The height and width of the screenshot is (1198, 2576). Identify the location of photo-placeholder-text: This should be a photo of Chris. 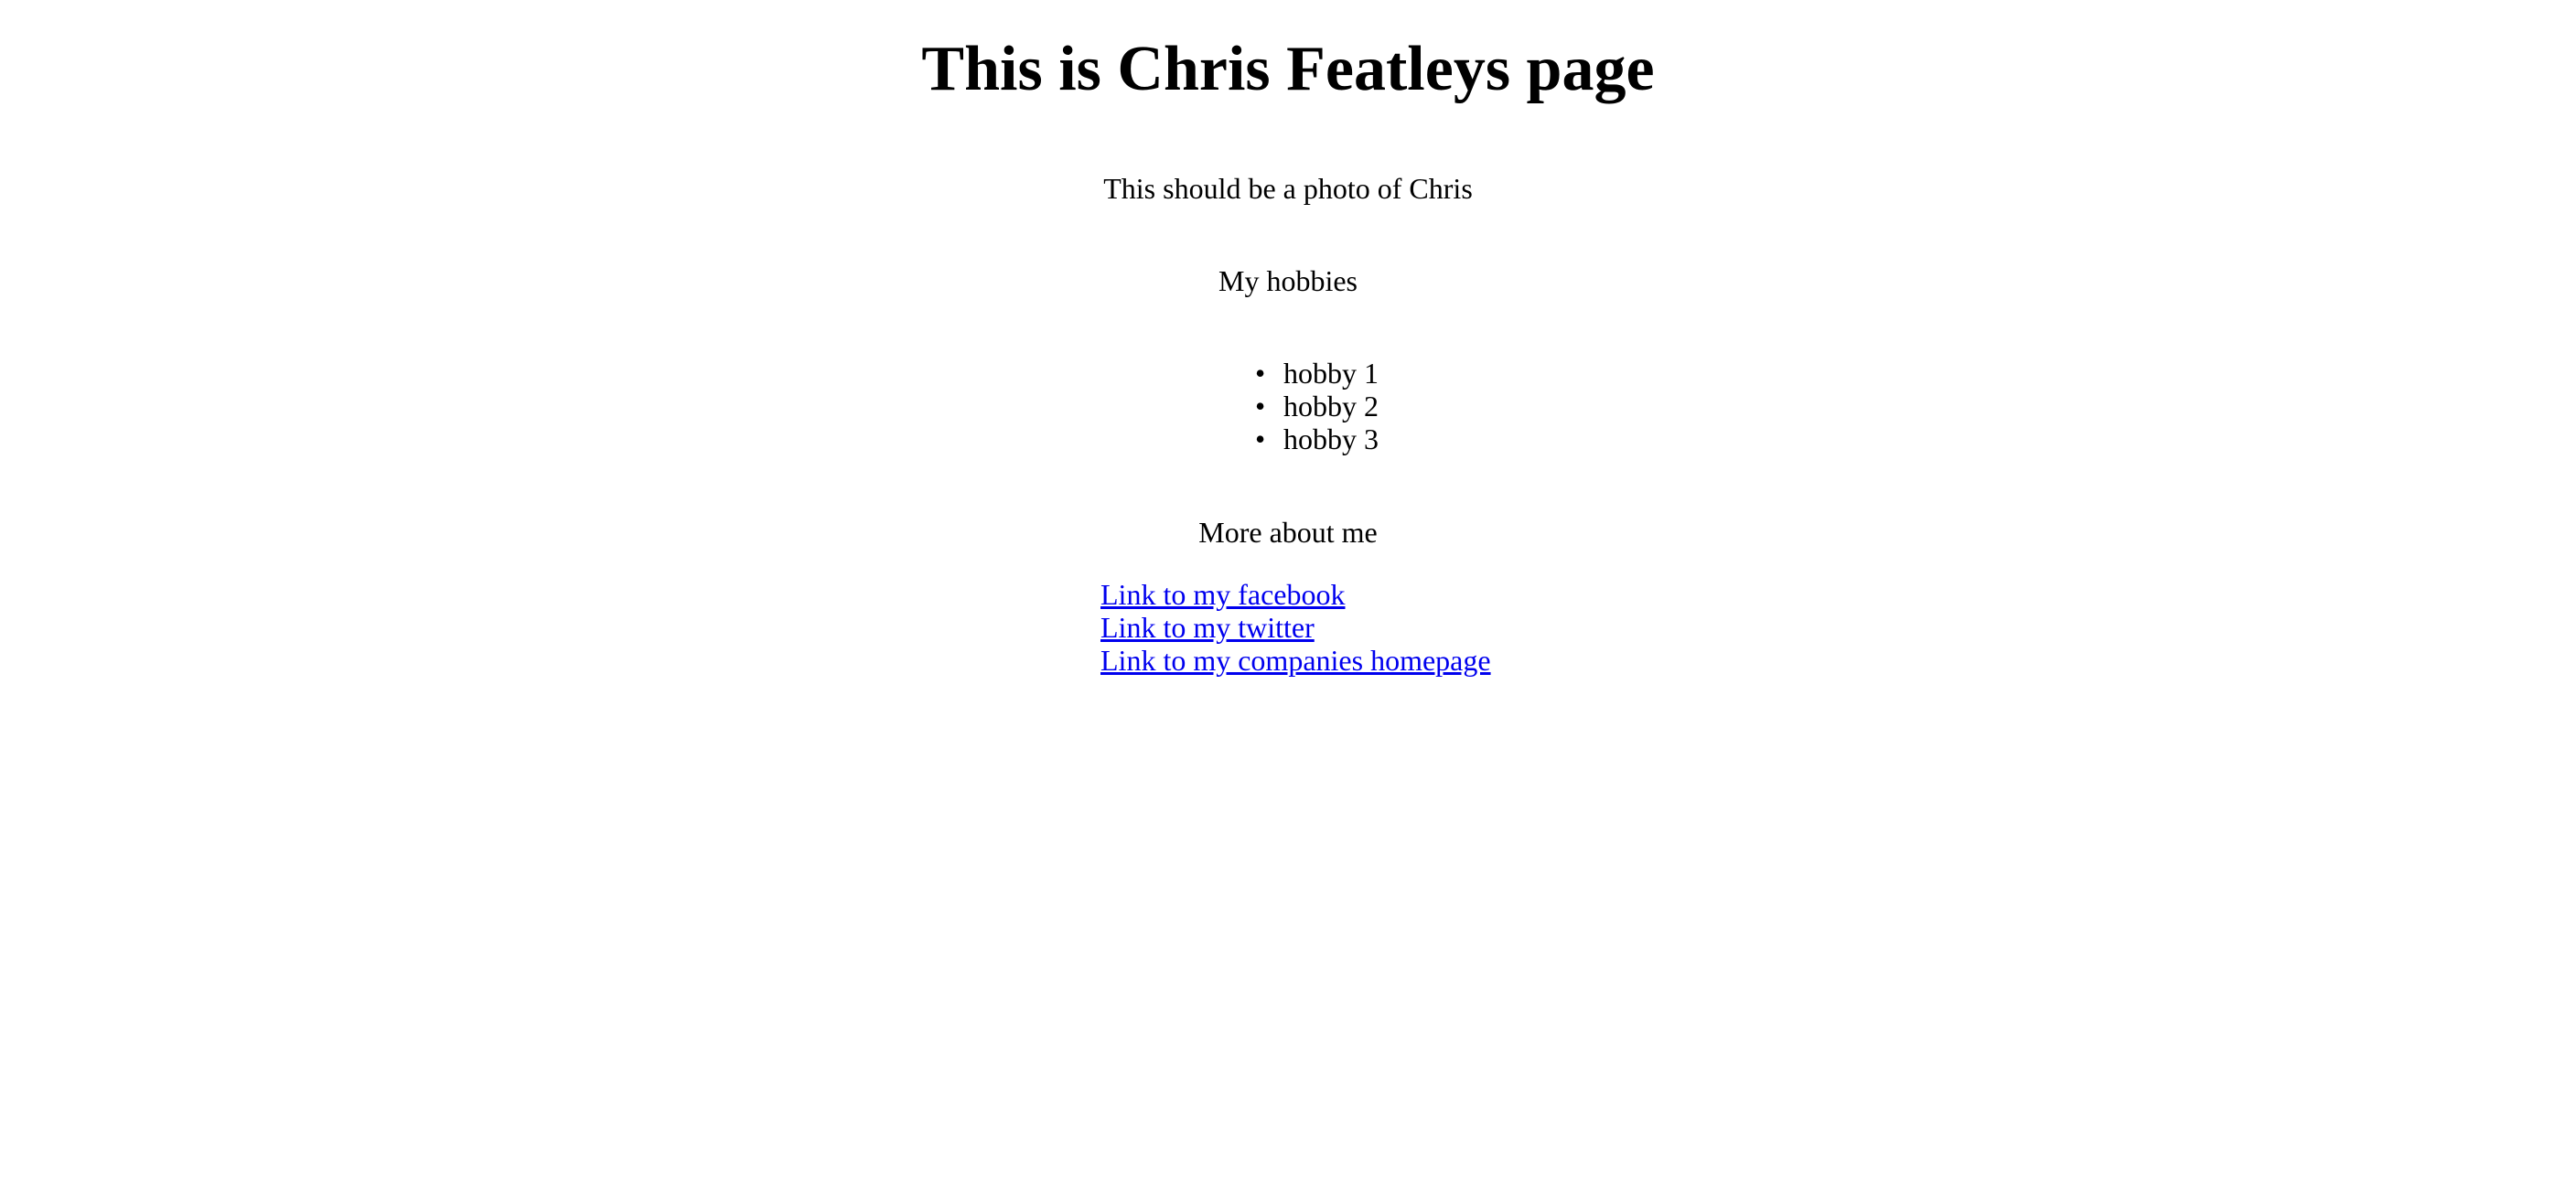
(1288, 189).